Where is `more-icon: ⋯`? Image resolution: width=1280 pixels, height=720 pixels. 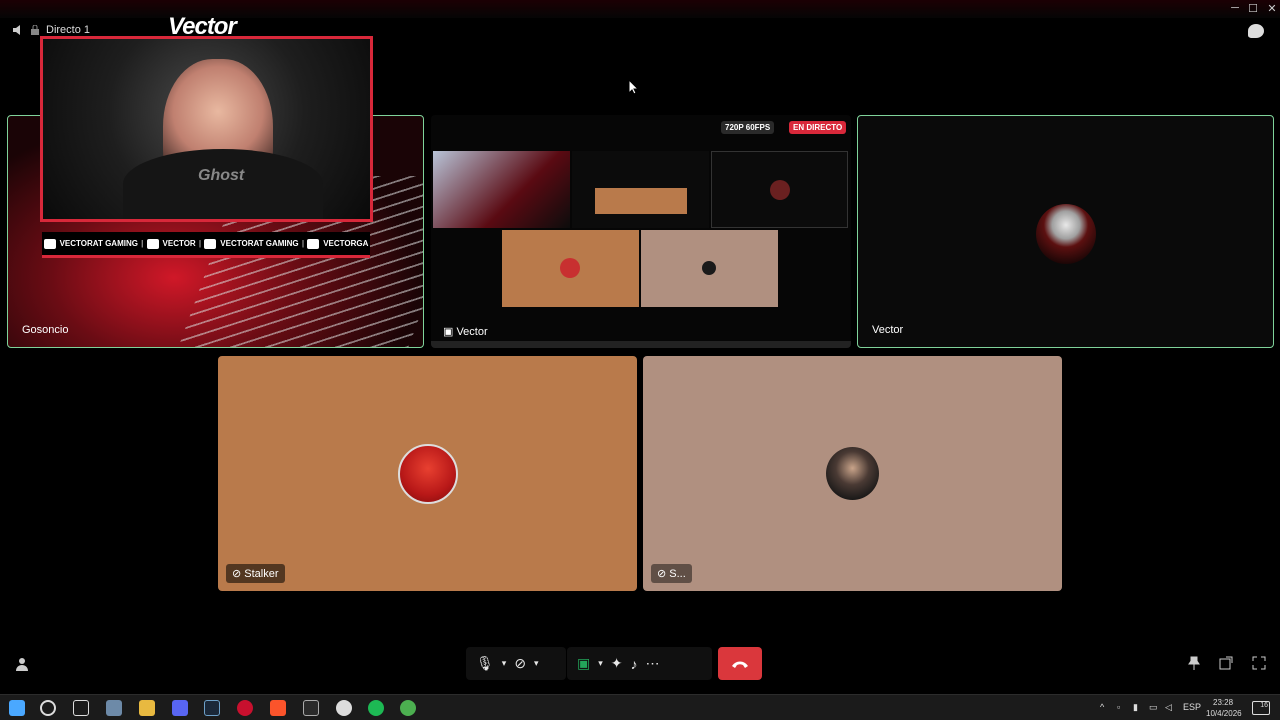 more-icon: ⋯ is located at coordinates (653, 663).